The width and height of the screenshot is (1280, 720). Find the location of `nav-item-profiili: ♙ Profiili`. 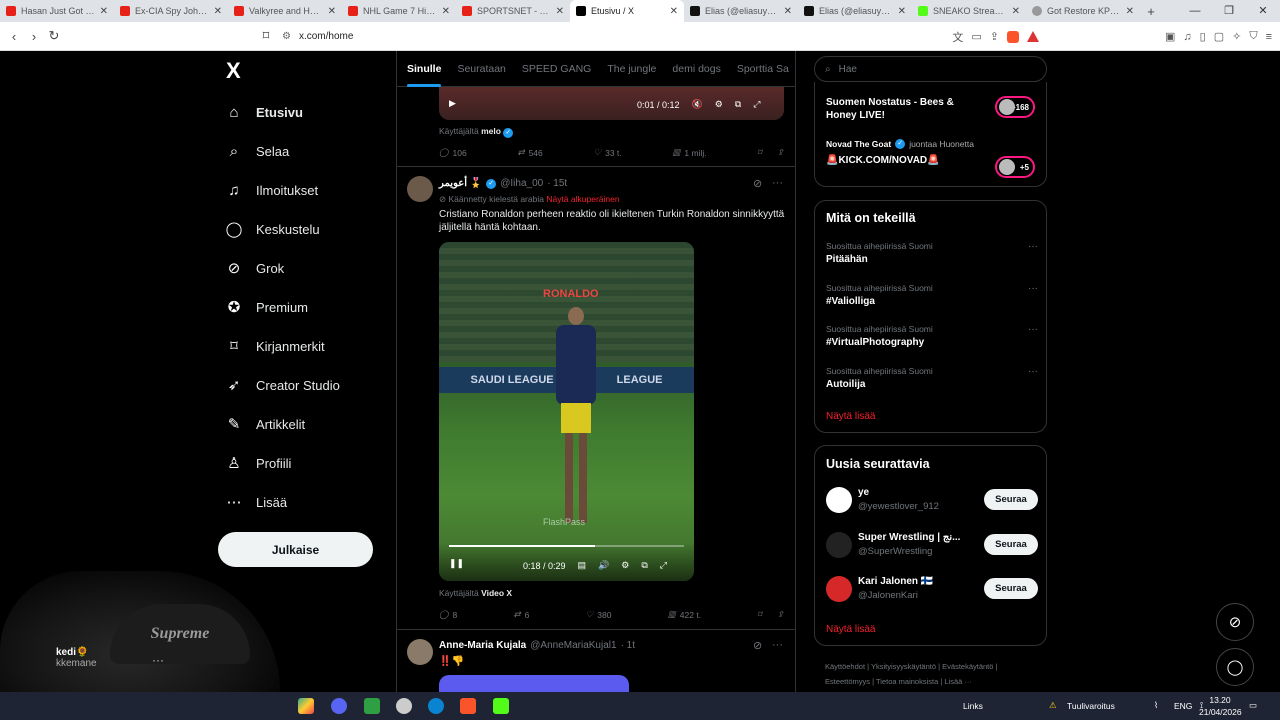

nav-item-profiili: ♙ Profiili is located at coordinates (258, 463).